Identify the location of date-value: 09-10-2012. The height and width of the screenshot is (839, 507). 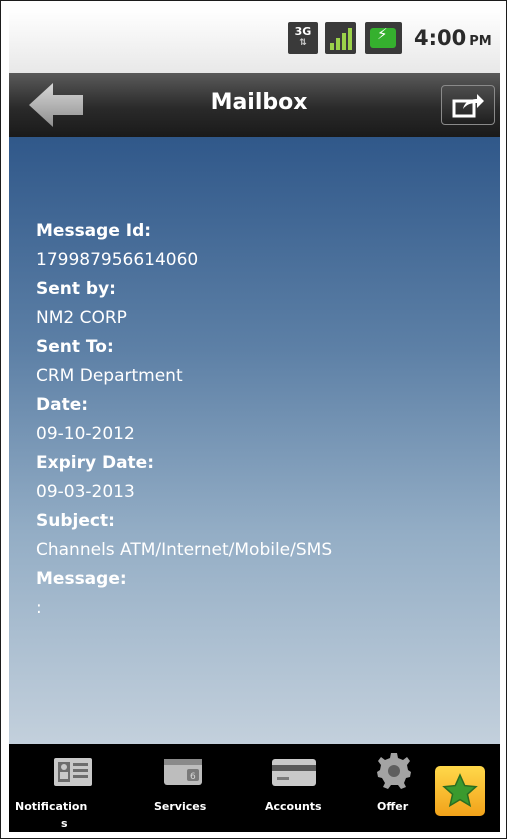
(85, 434).